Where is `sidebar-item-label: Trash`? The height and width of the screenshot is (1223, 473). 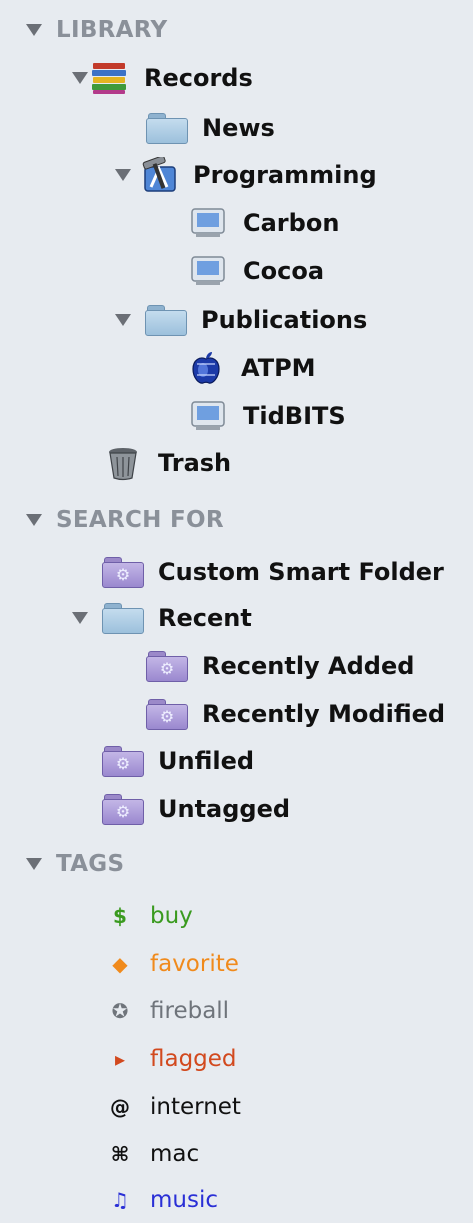
sidebar-item-label: Trash is located at coordinates (195, 463).